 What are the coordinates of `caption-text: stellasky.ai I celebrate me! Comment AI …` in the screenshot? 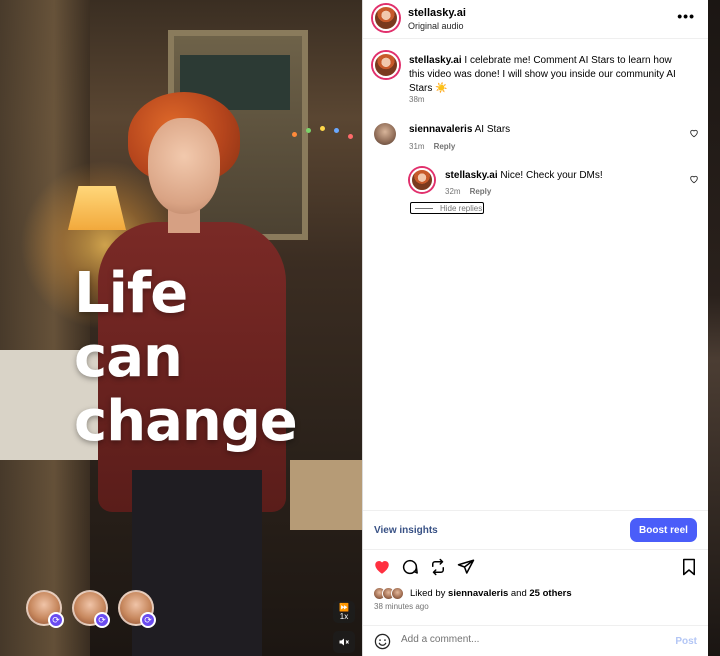 It's located at (549, 75).